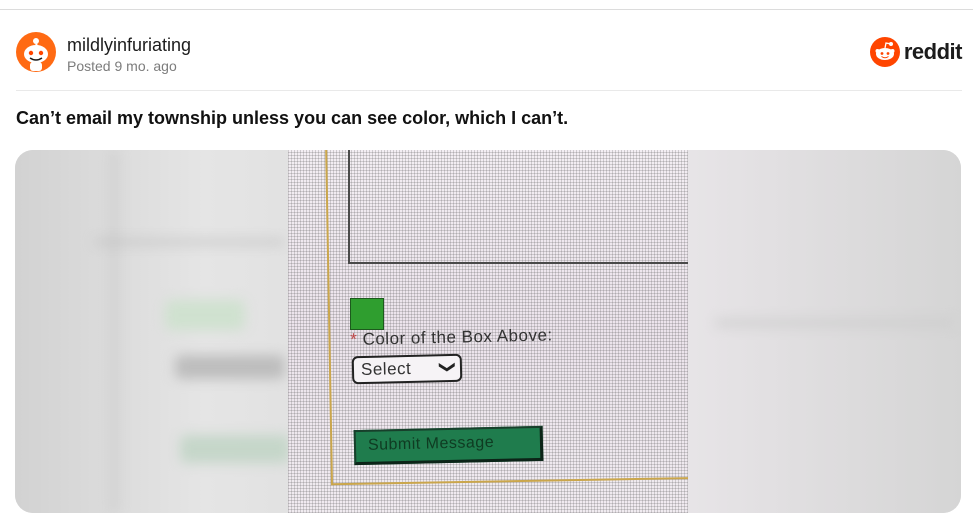 This screenshot has height=524, width=973. Describe the element at coordinates (518, 207) in the screenshot. I see `message-textarea` at that location.